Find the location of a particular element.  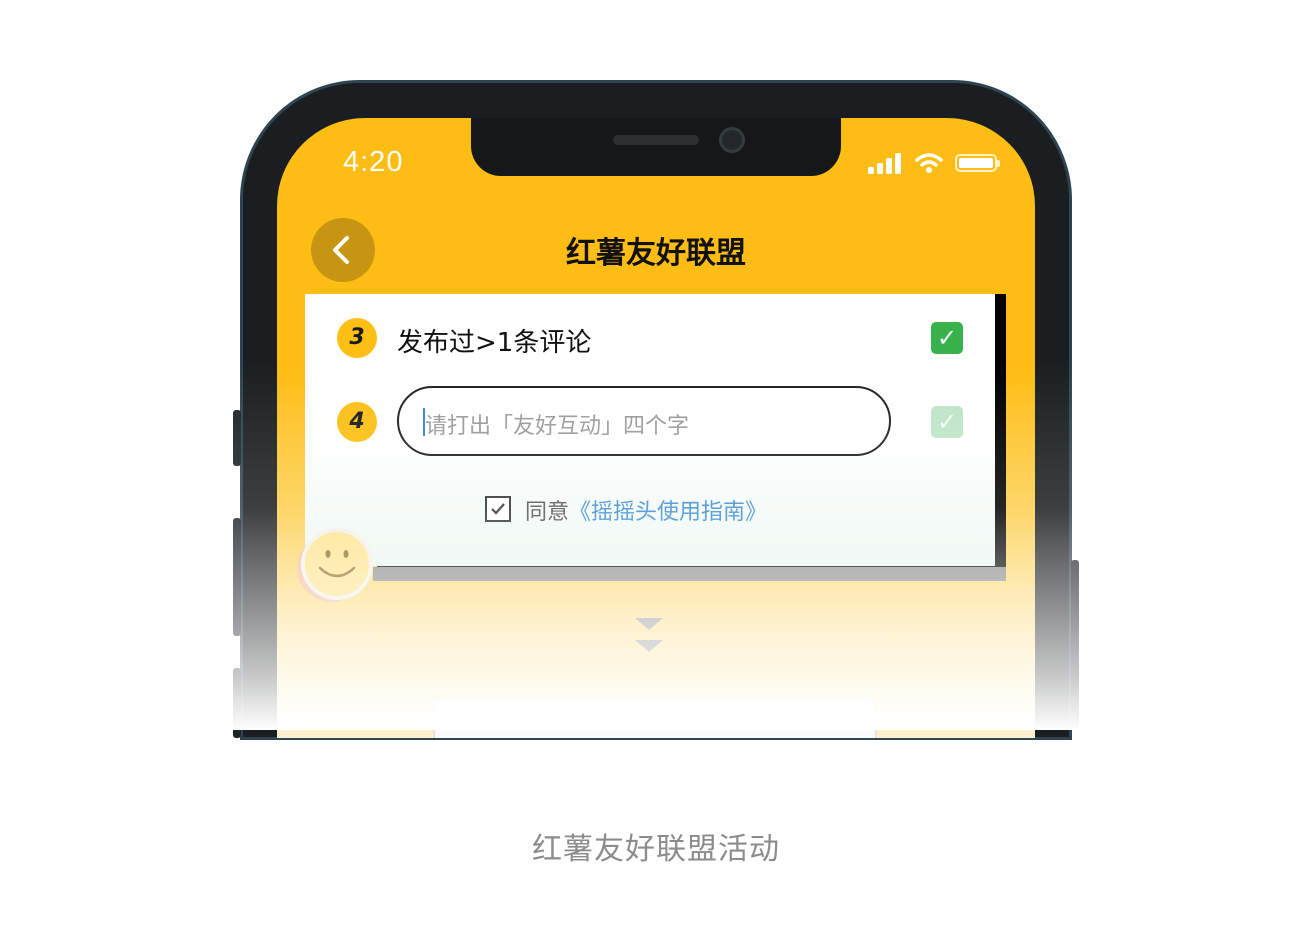

next-section-panel is located at coordinates (655, 718).